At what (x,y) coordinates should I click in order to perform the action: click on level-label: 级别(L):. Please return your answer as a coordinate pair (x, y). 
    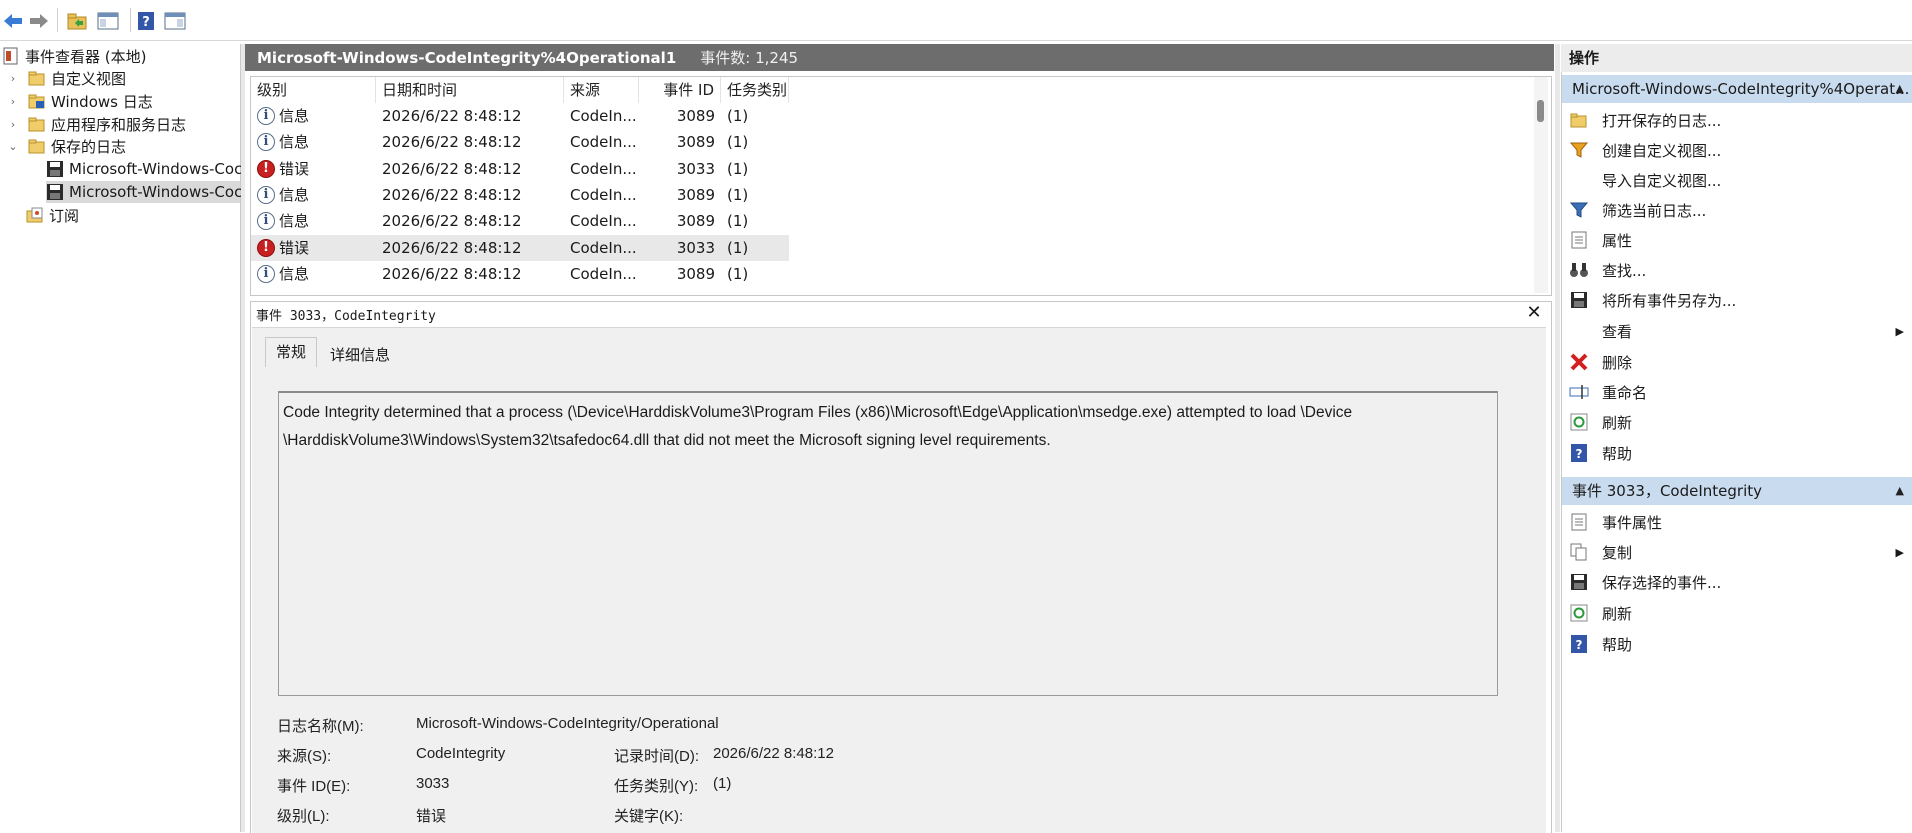
    Looking at the image, I should click on (303, 816).